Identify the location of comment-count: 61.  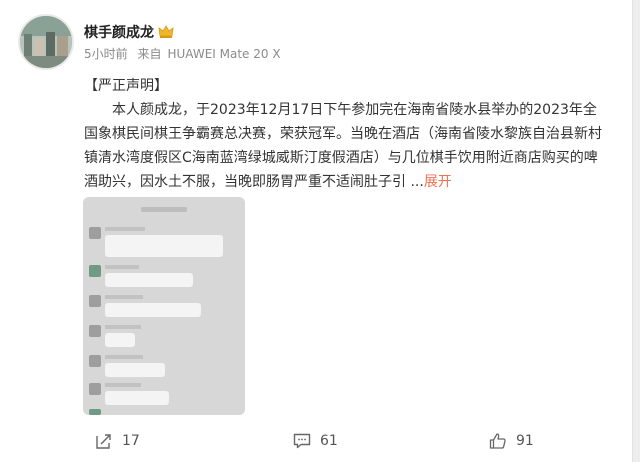
(329, 441).